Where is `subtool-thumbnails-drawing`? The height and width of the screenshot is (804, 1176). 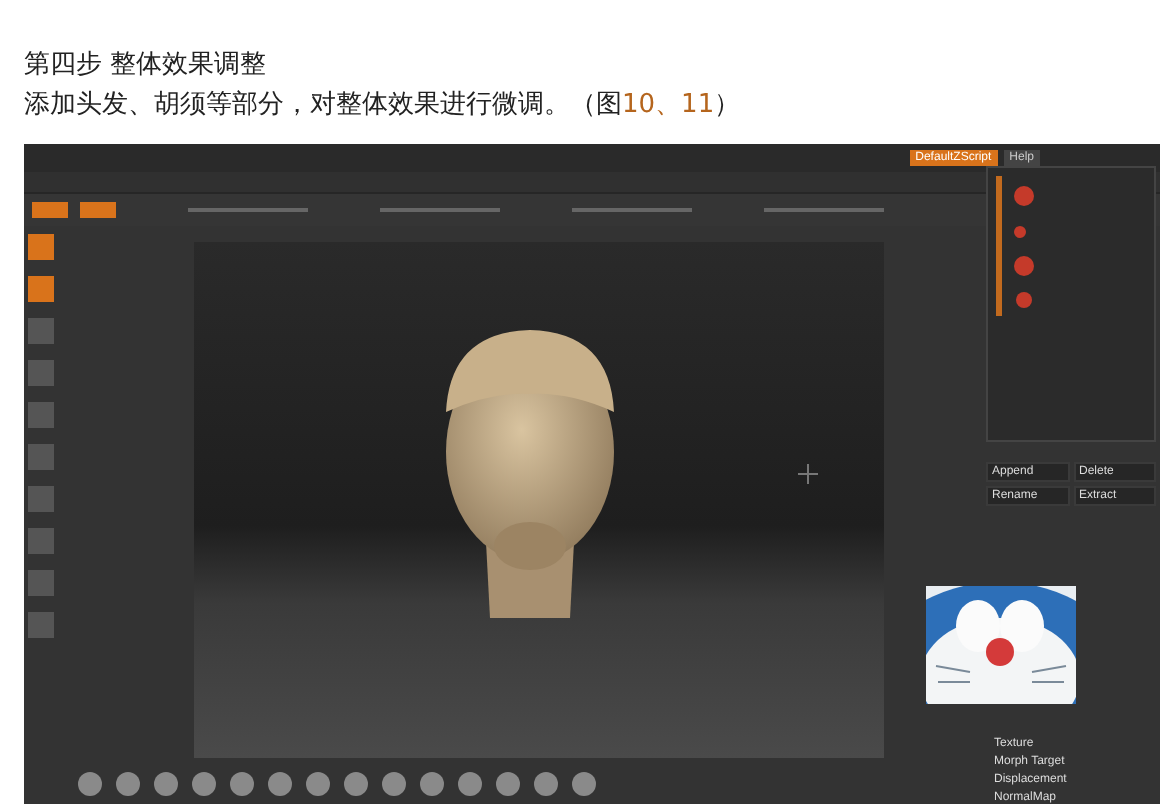
subtool-thumbnails-drawing is located at coordinates (1016, 246).